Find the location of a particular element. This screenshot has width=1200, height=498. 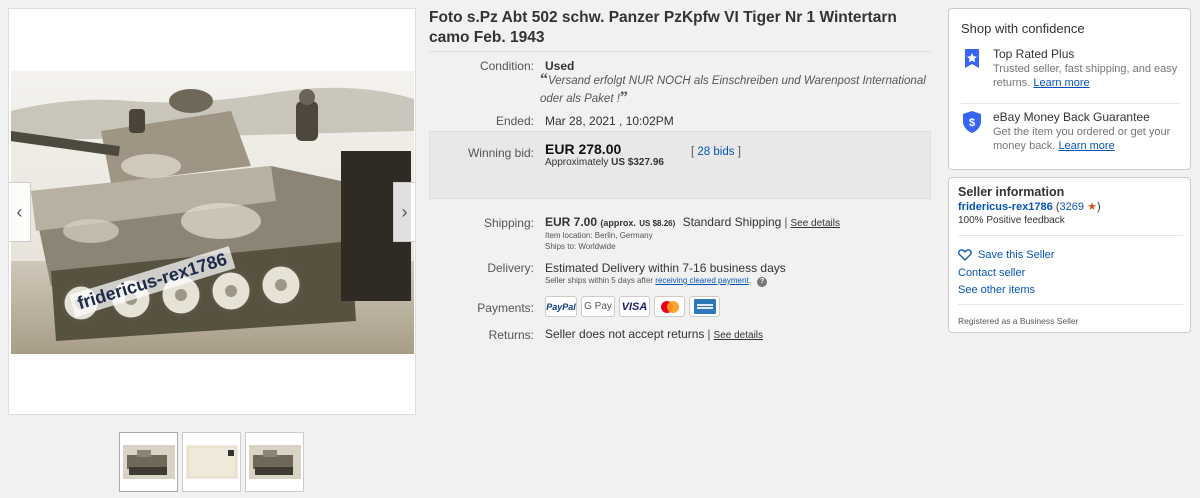

bids-open-bracket: [ is located at coordinates (693, 152).